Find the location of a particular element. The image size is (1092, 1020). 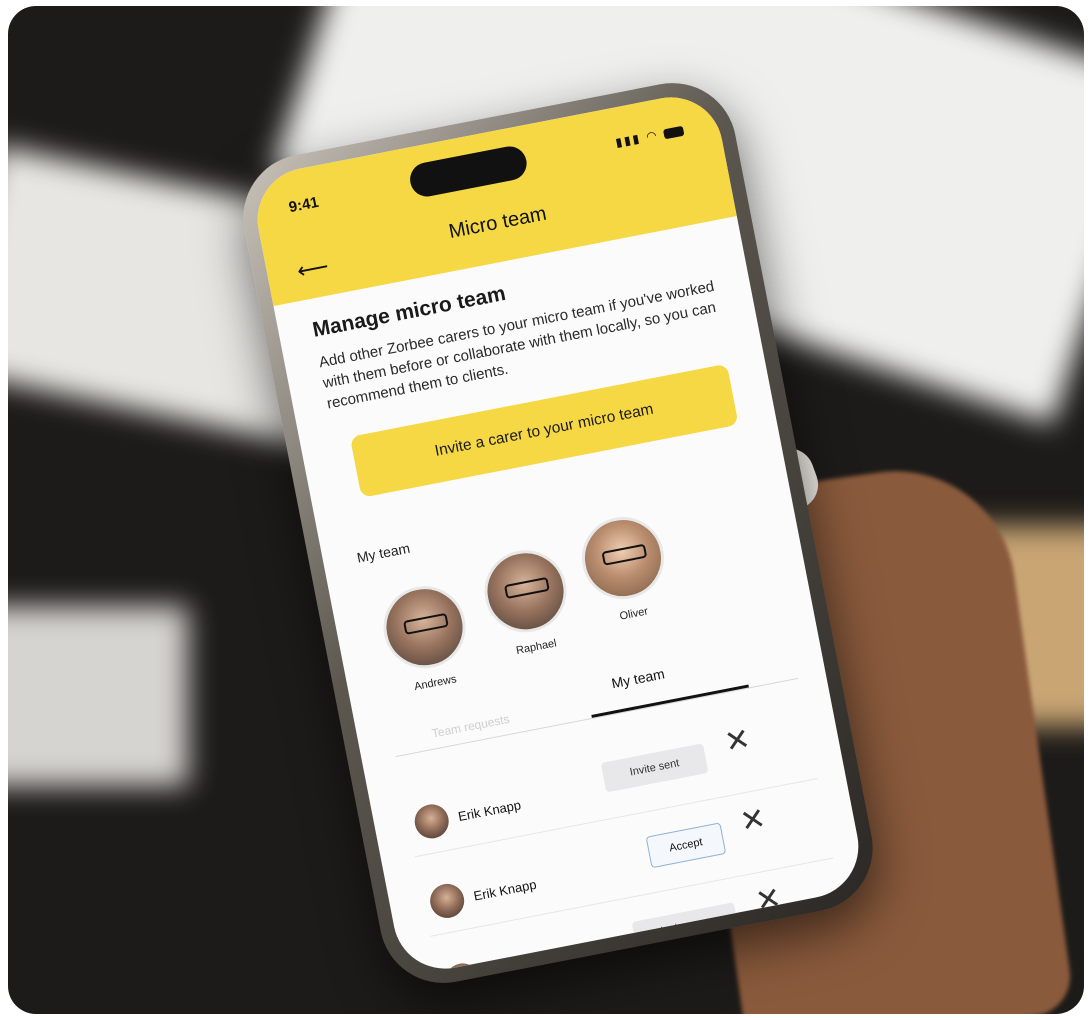

accept-button: Accept is located at coordinates (686, 845).